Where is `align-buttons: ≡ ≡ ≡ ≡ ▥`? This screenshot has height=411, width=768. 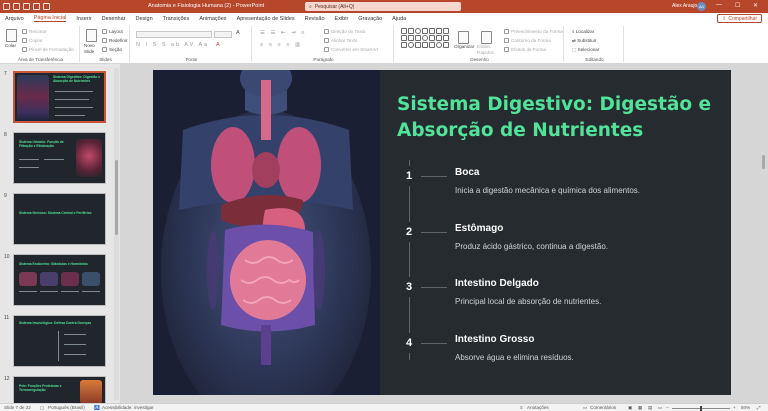
align-buttons: ≡ ≡ ≡ ≡ ▥ is located at coordinates (281, 45).